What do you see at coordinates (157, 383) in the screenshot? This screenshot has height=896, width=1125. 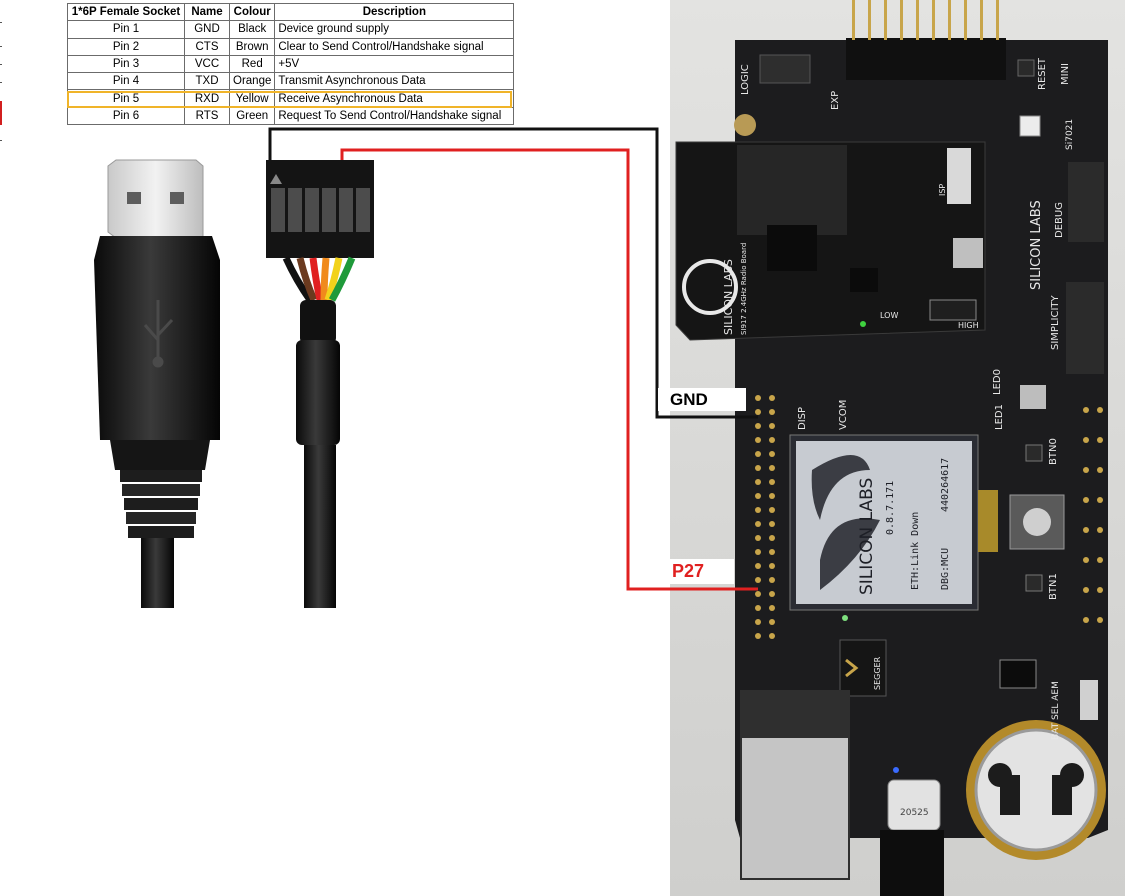 I see `usb-a-plug` at bounding box center [157, 383].